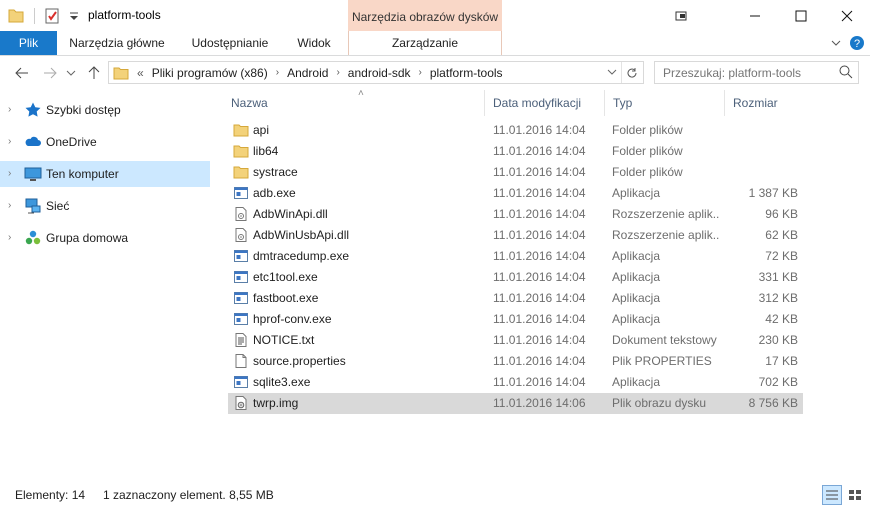 This screenshot has height=506, width=870. What do you see at coordinates (765, 103) in the screenshot?
I see `column-header-size: Rozmiar` at bounding box center [765, 103].